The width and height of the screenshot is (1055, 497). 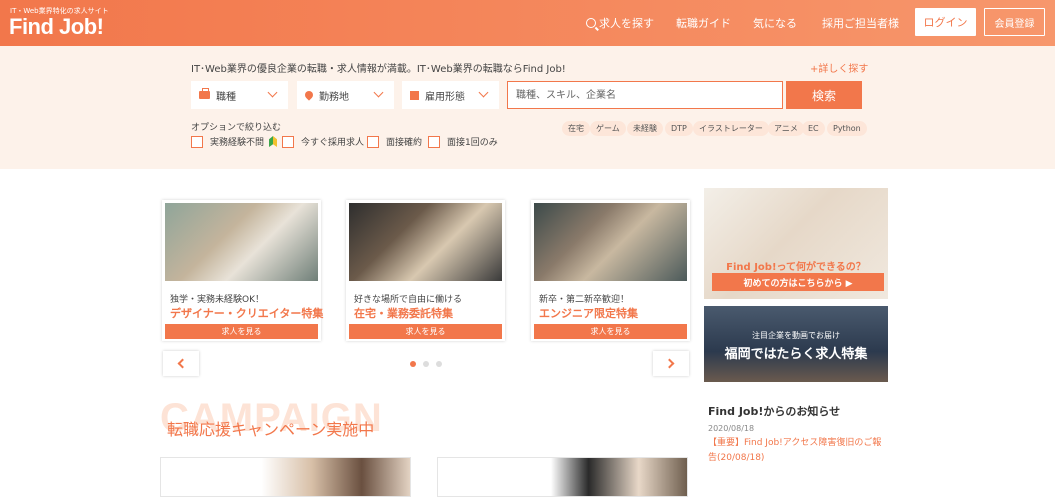 What do you see at coordinates (403, 313) in the screenshot?
I see `feature-title: 在宅・業務委託特集` at bounding box center [403, 313].